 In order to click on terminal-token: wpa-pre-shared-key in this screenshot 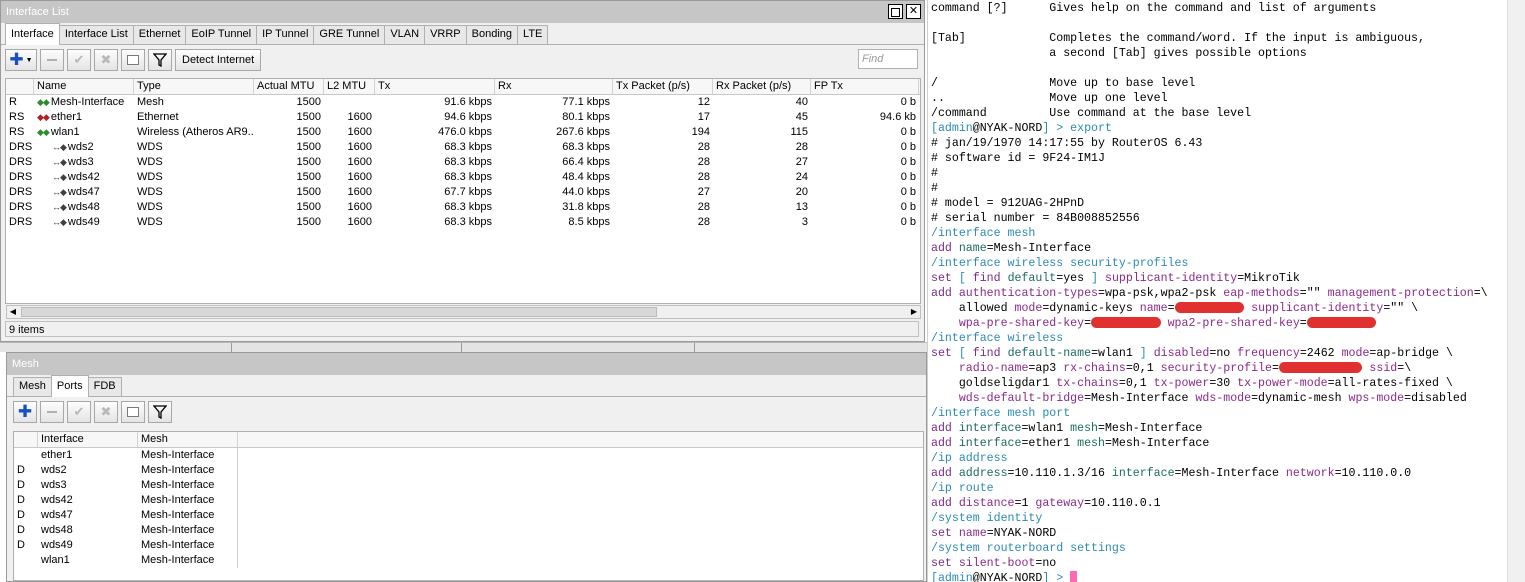, I will do `click(1021, 323)`.